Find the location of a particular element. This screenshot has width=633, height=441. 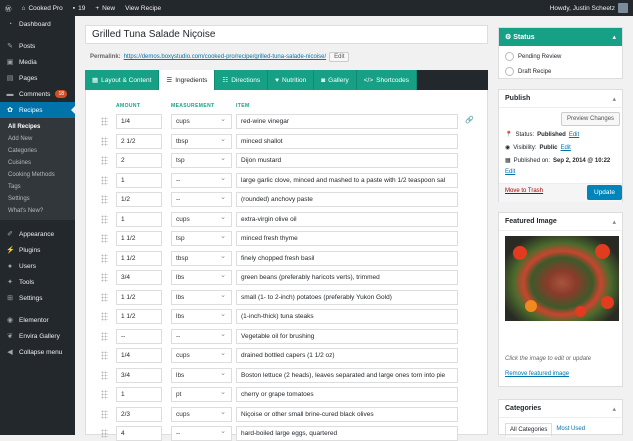

link-icon: 🔗 is located at coordinates (469, 120).